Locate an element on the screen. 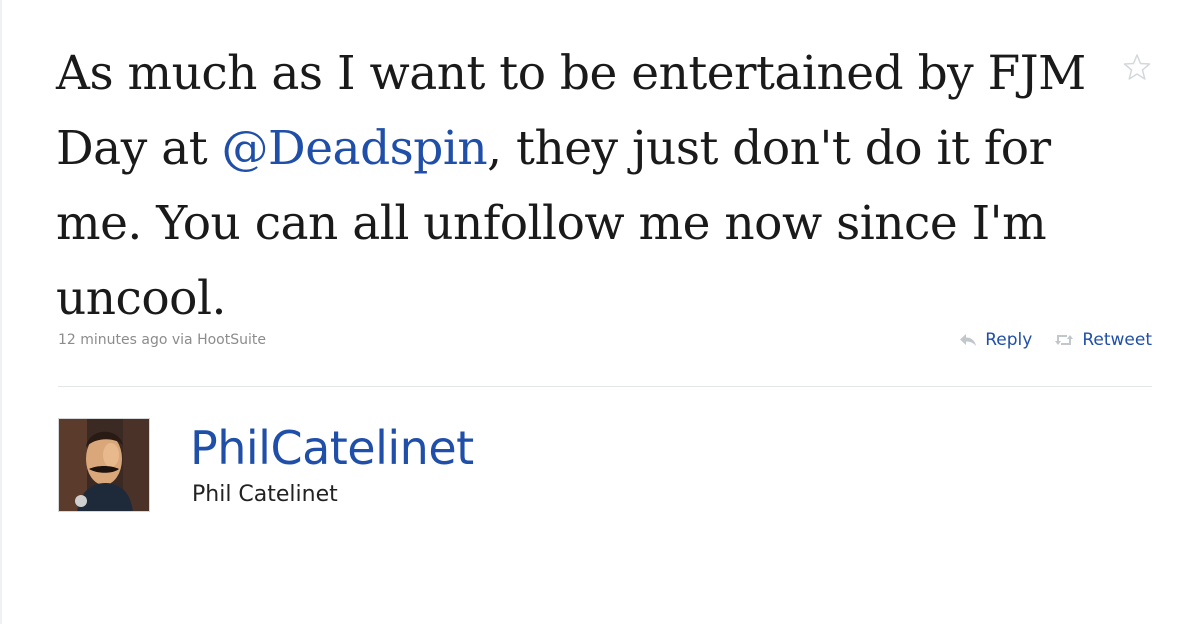  reply-button: Reply is located at coordinates (995, 340).